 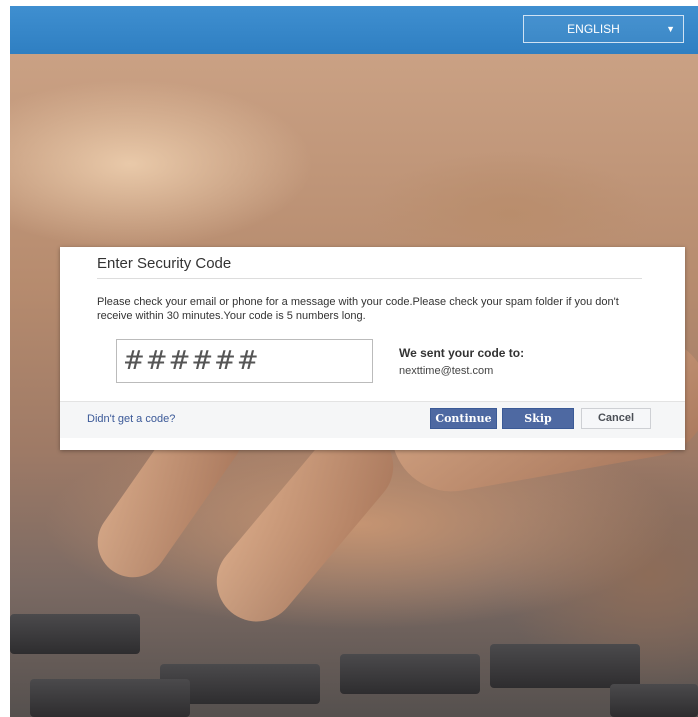 What do you see at coordinates (593, 29) in the screenshot?
I see `language-select-value: ENGLISH` at bounding box center [593, 29].